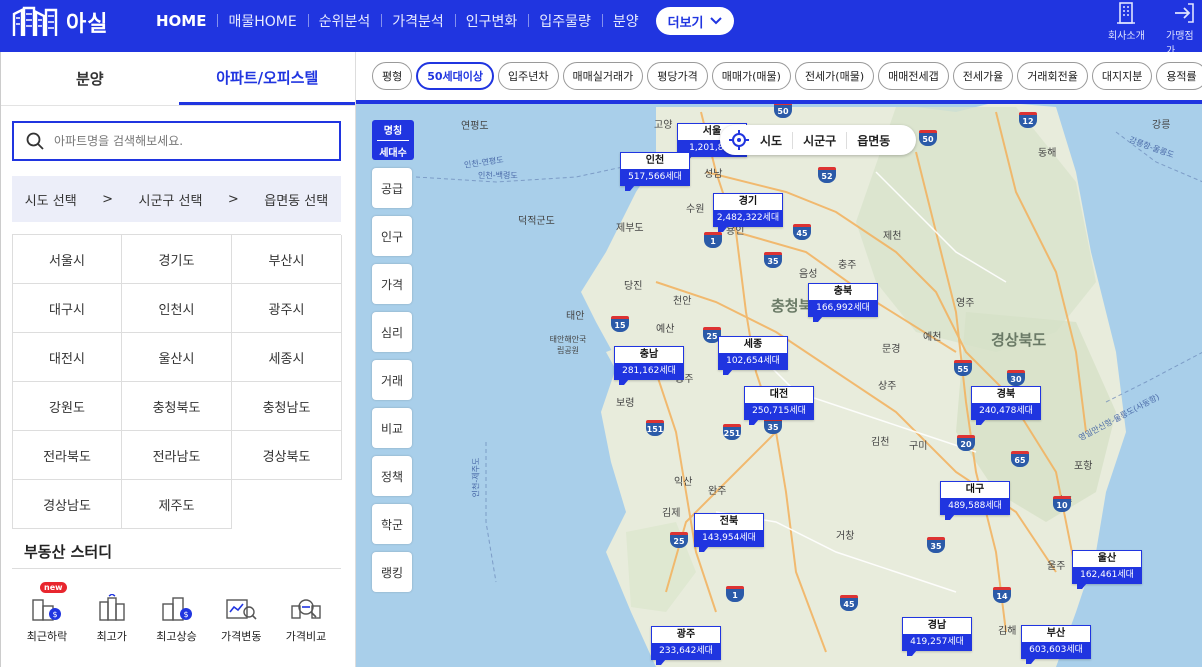  What do you see at coordinates (177, 259) in the screenshot?
I see `city-gyeonggi: 경기도` at bounding box center [177, 259].